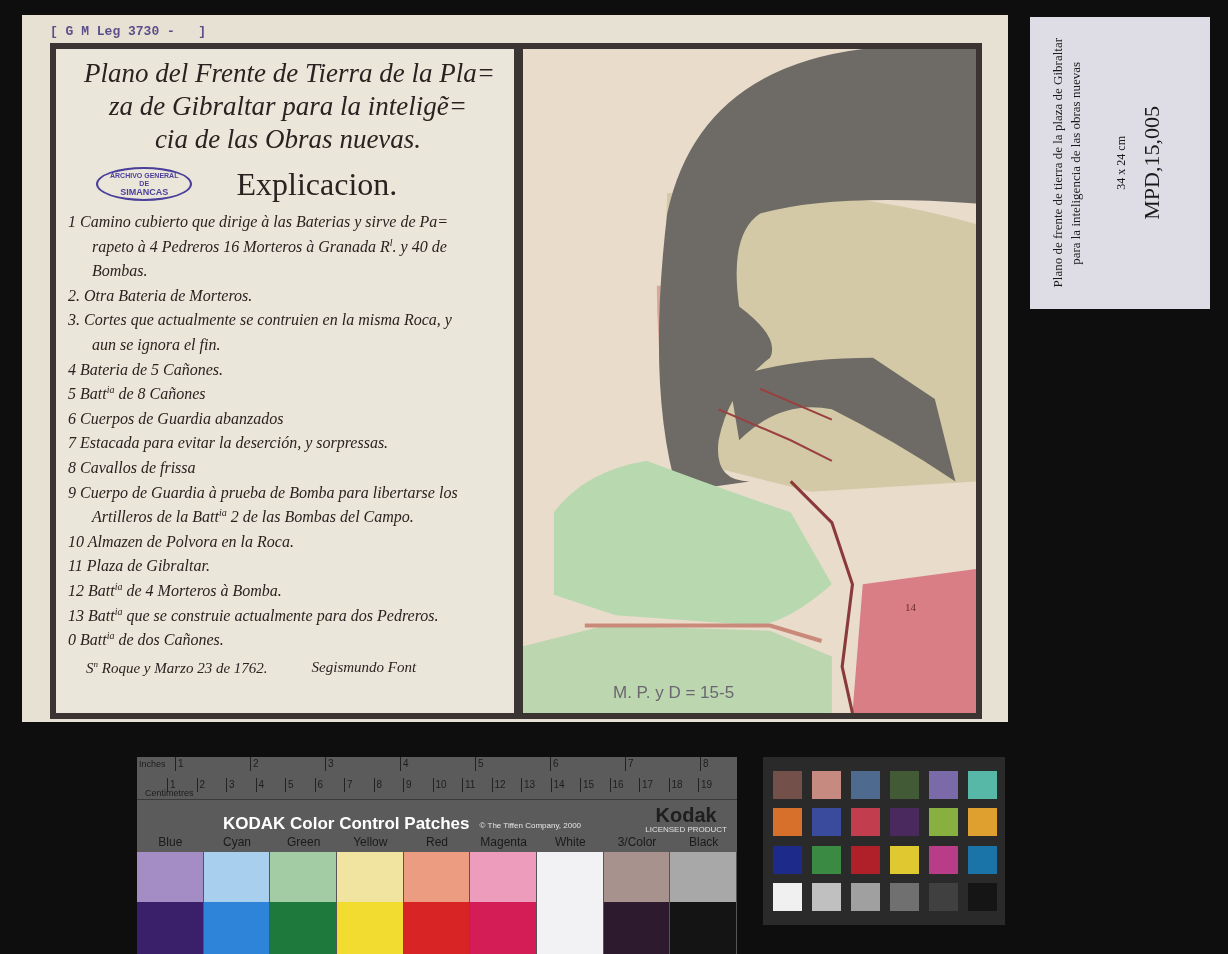 This screenshot has width=1228, height=954. What do you see at coordinates (161, 295) in the screenshot?
I see `legend-line: 2. Otra Bateria de Morteros.` at bounding box center [161, 295].